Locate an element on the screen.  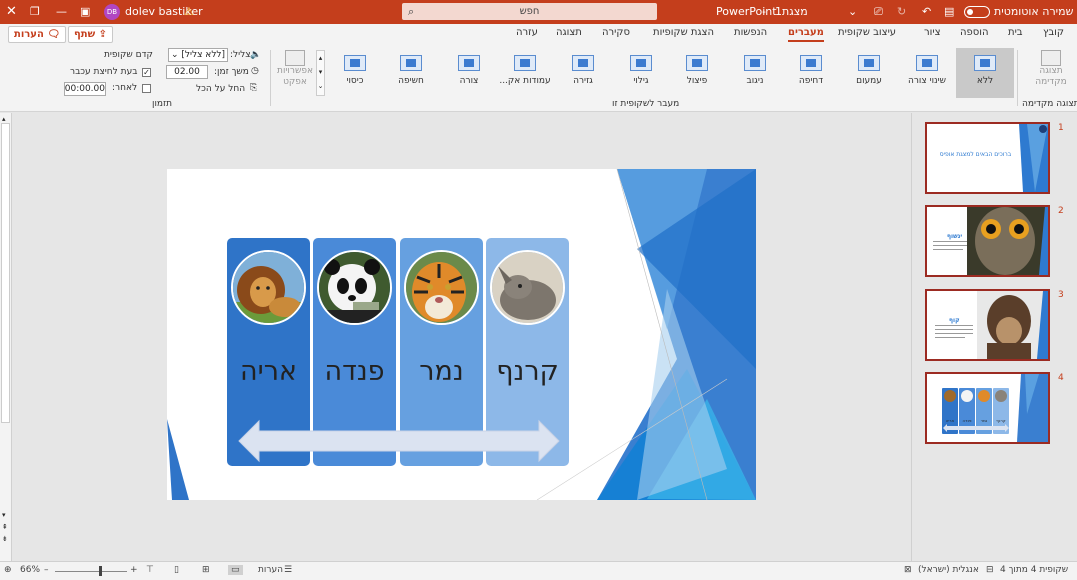
tab-help: עזרה is located at coordinates (527, 32).